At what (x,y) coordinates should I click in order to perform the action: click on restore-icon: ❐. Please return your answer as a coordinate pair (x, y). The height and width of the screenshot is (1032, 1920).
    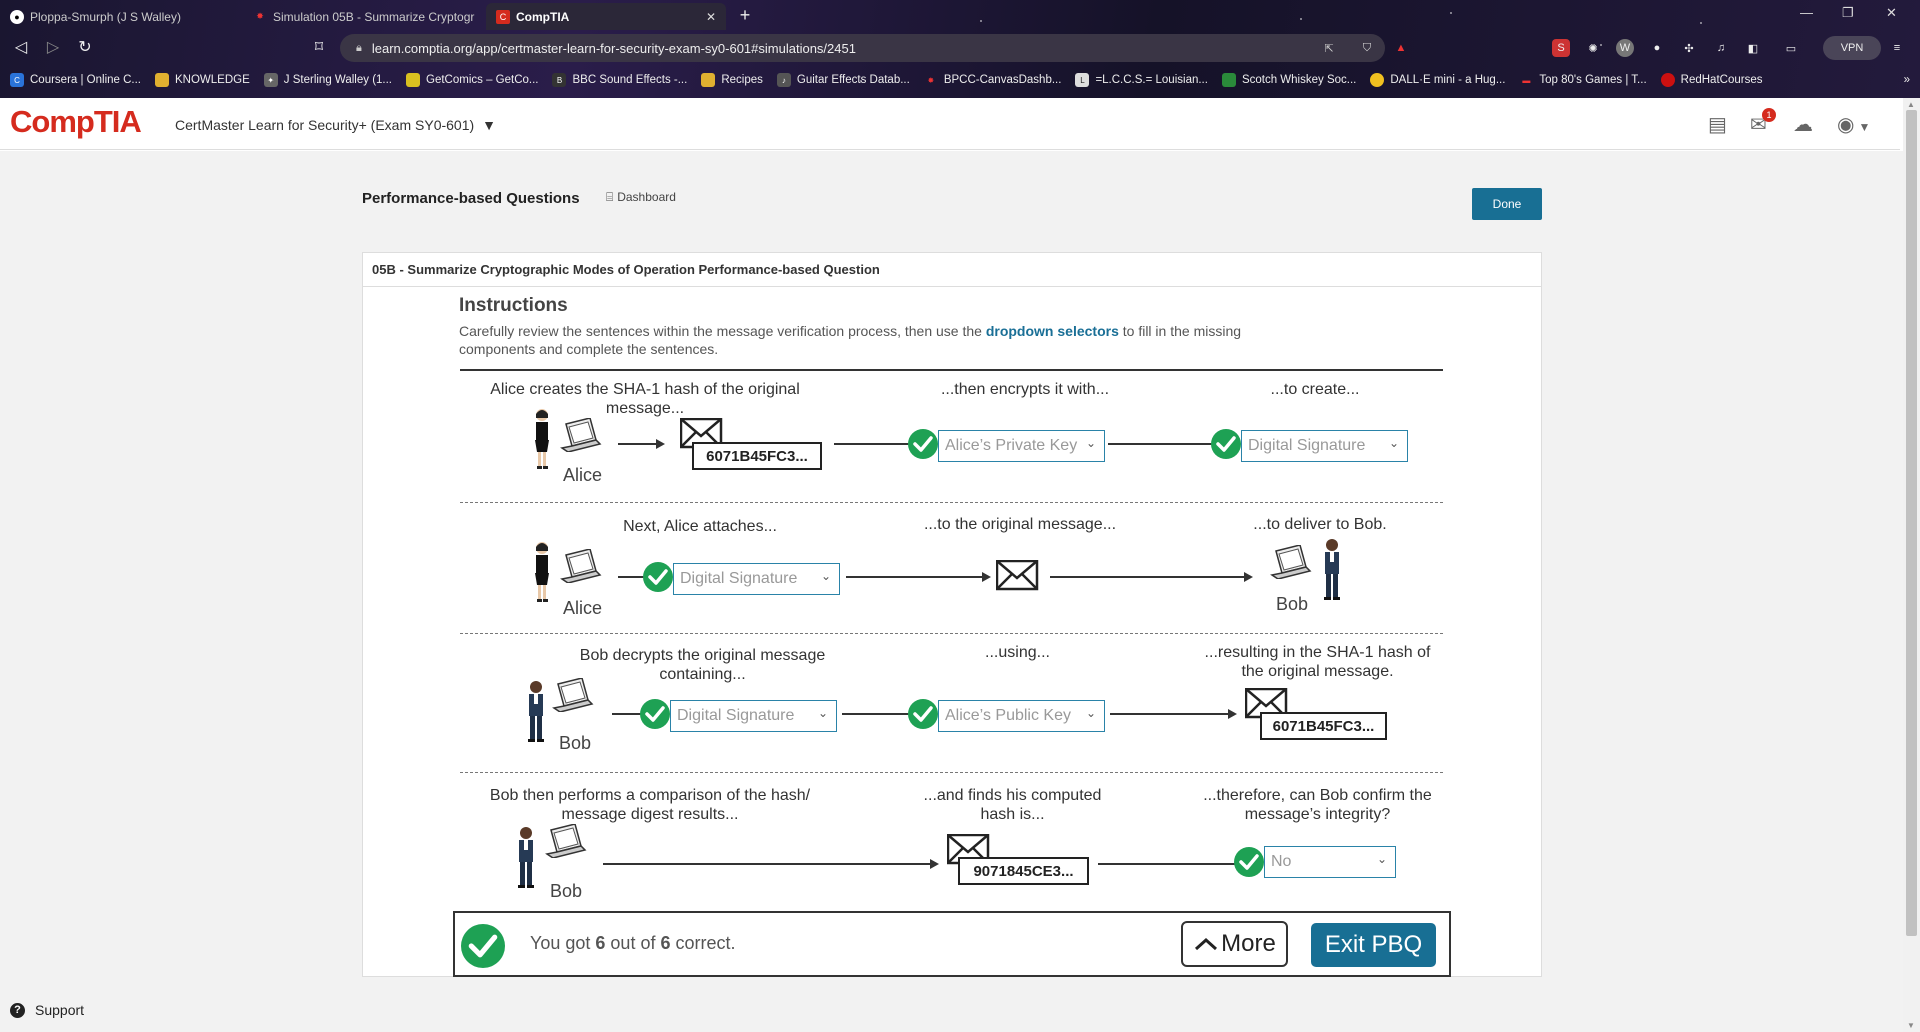
    Looking at the image, I should click on (1848, 13).